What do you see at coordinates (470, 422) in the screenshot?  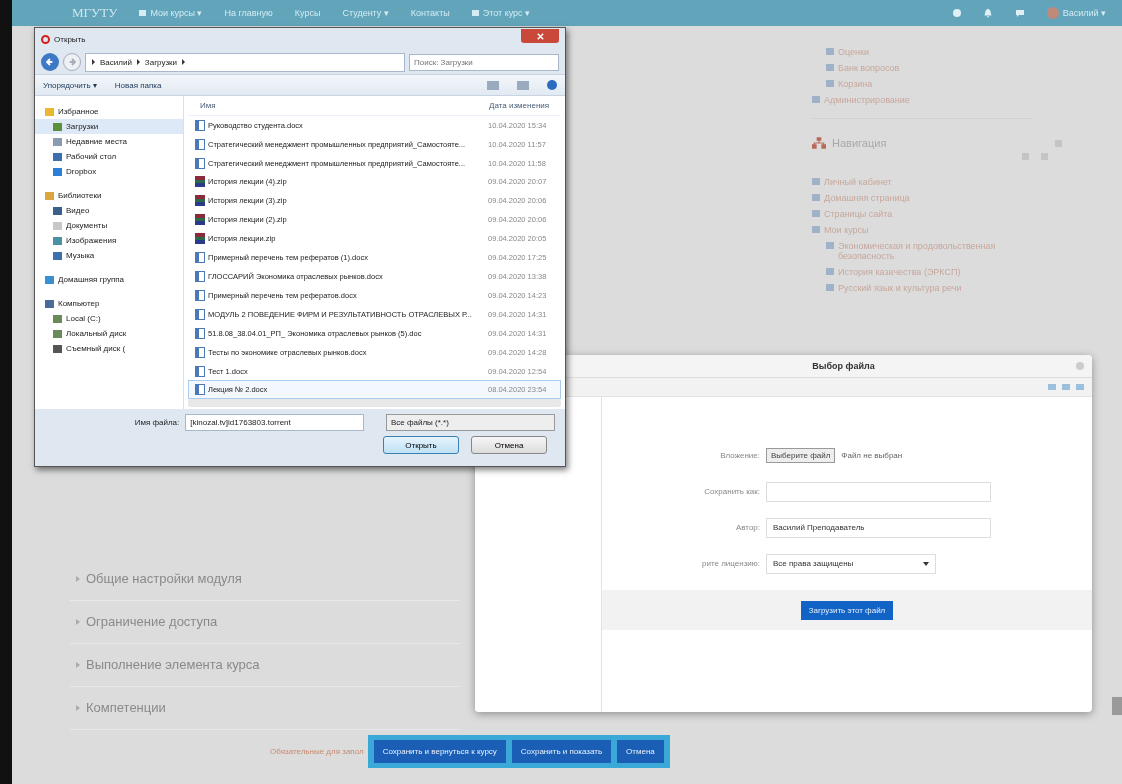 I see `file-type-dropdown: Все файлы (*.*)` at bounding box center [470, 422].